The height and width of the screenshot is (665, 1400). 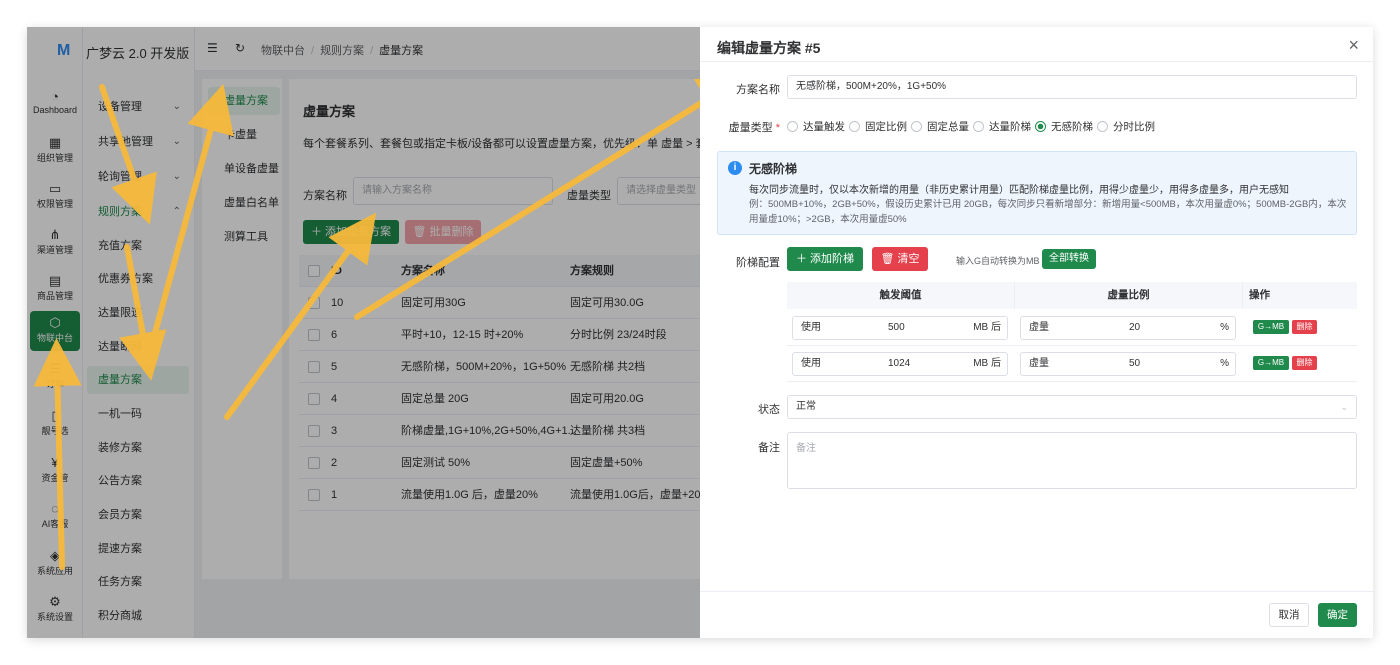 I want to click on threshold-value: 1024, so click(x=899, y=363).